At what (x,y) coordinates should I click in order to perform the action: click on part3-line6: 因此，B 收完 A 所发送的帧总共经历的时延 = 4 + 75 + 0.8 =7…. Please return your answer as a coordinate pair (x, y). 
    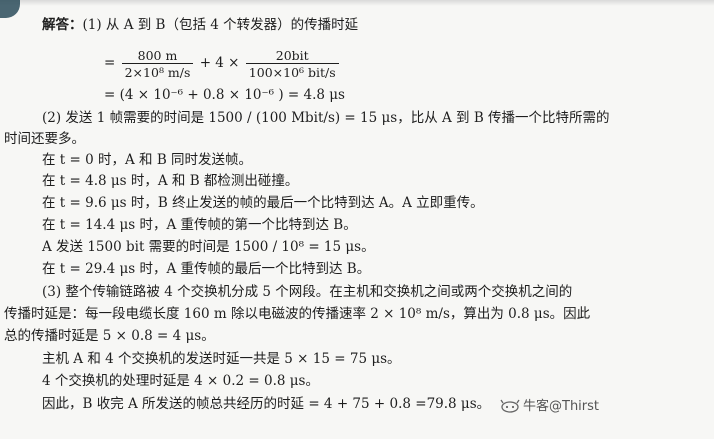
    Looking at the image, I should click on (266, 404).